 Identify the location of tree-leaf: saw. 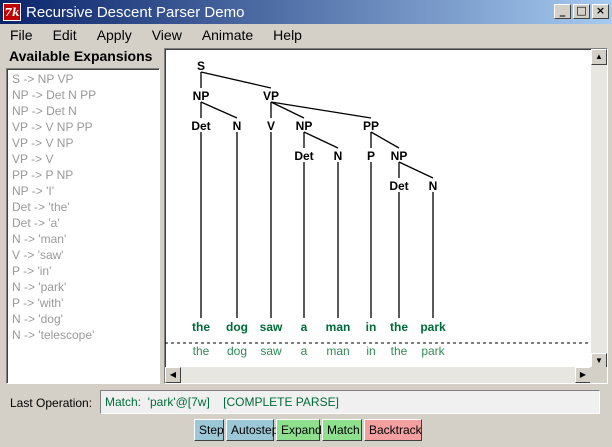
(271, 327).